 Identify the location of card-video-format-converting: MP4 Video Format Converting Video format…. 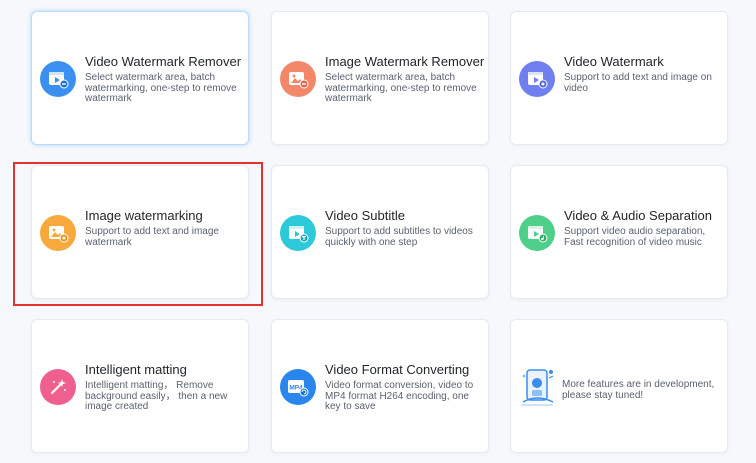
(380, 386).